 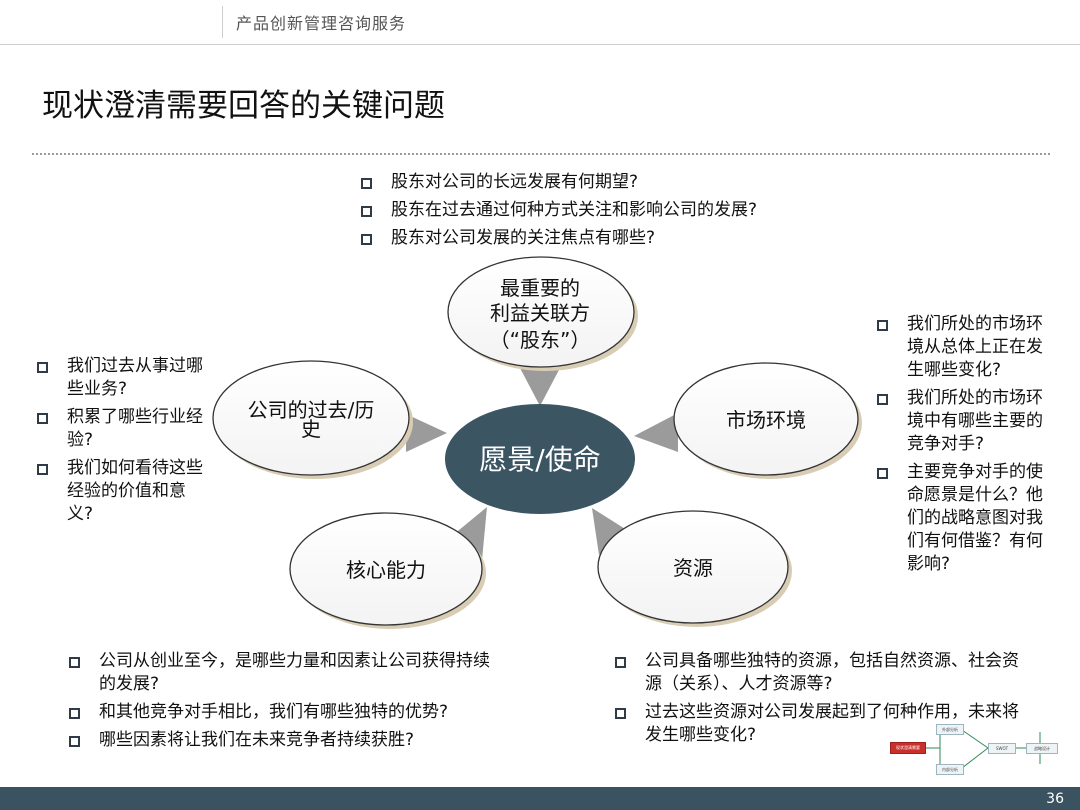 What do you see at coordinates (540, 387) in the screenshot?
I see `arrow-from-shareholders` at bounding box center [540, 387].